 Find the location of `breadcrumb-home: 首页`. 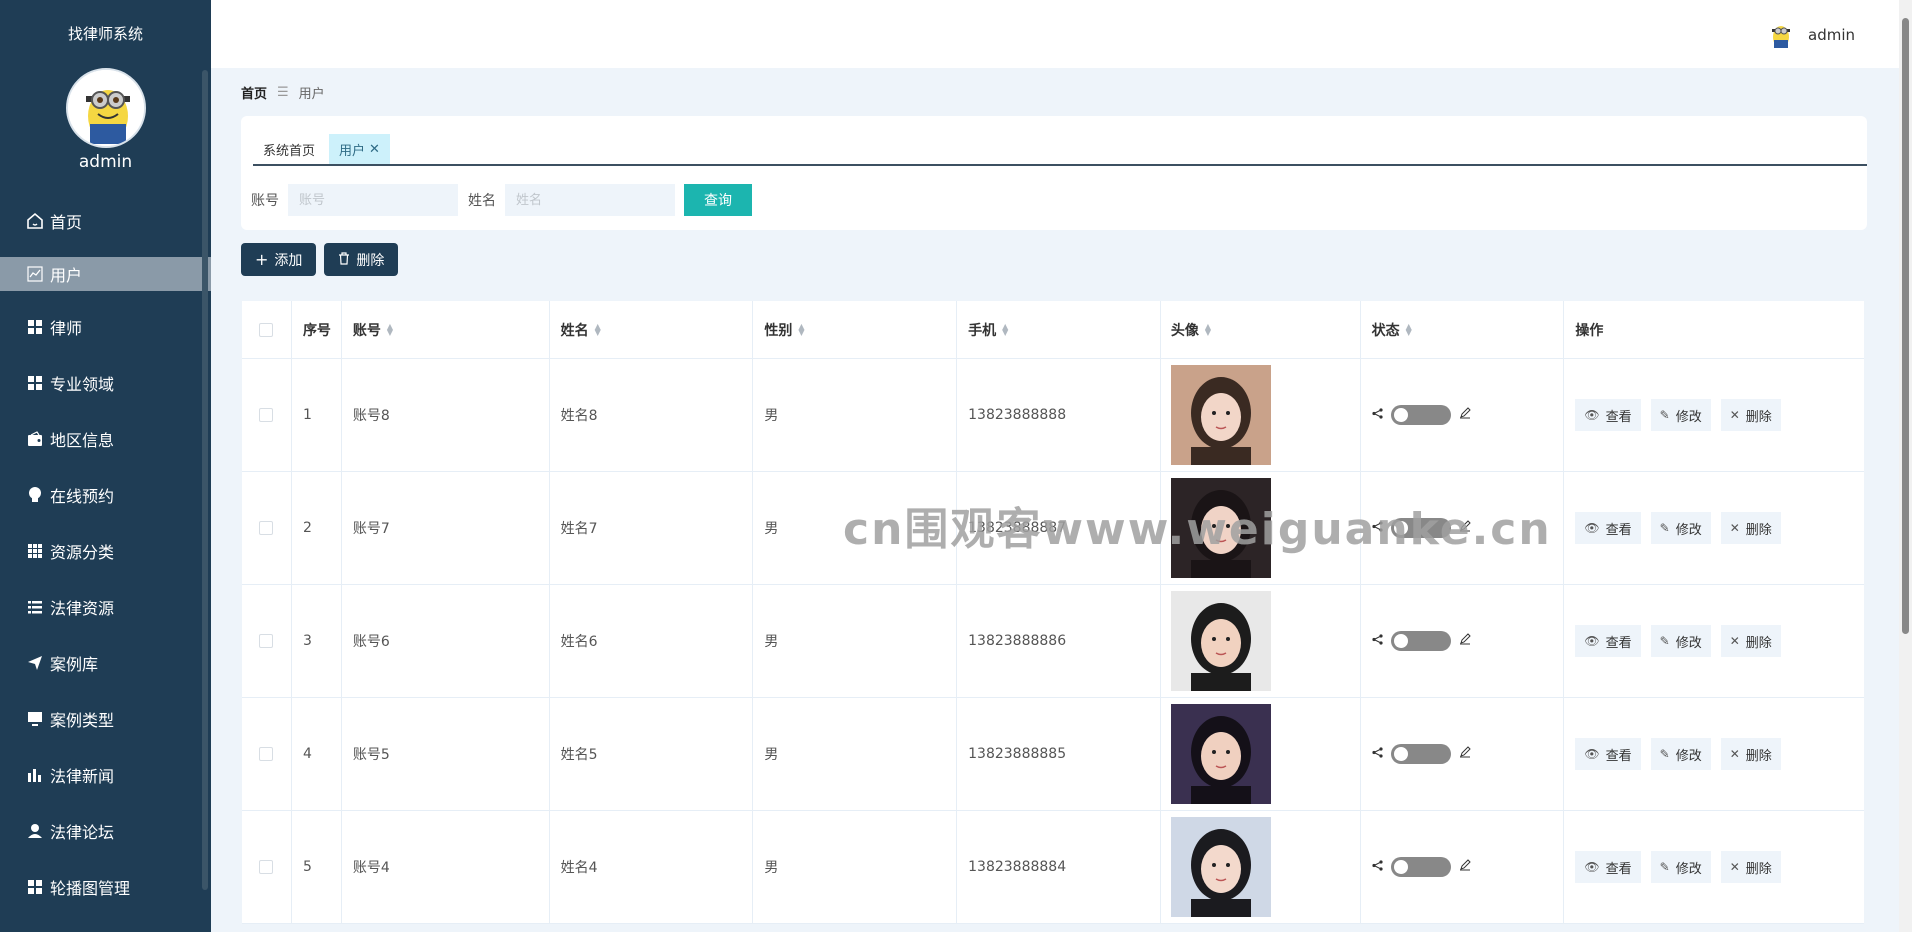

breadcrumb-home: 首页 is located at coordinates (254, 92).